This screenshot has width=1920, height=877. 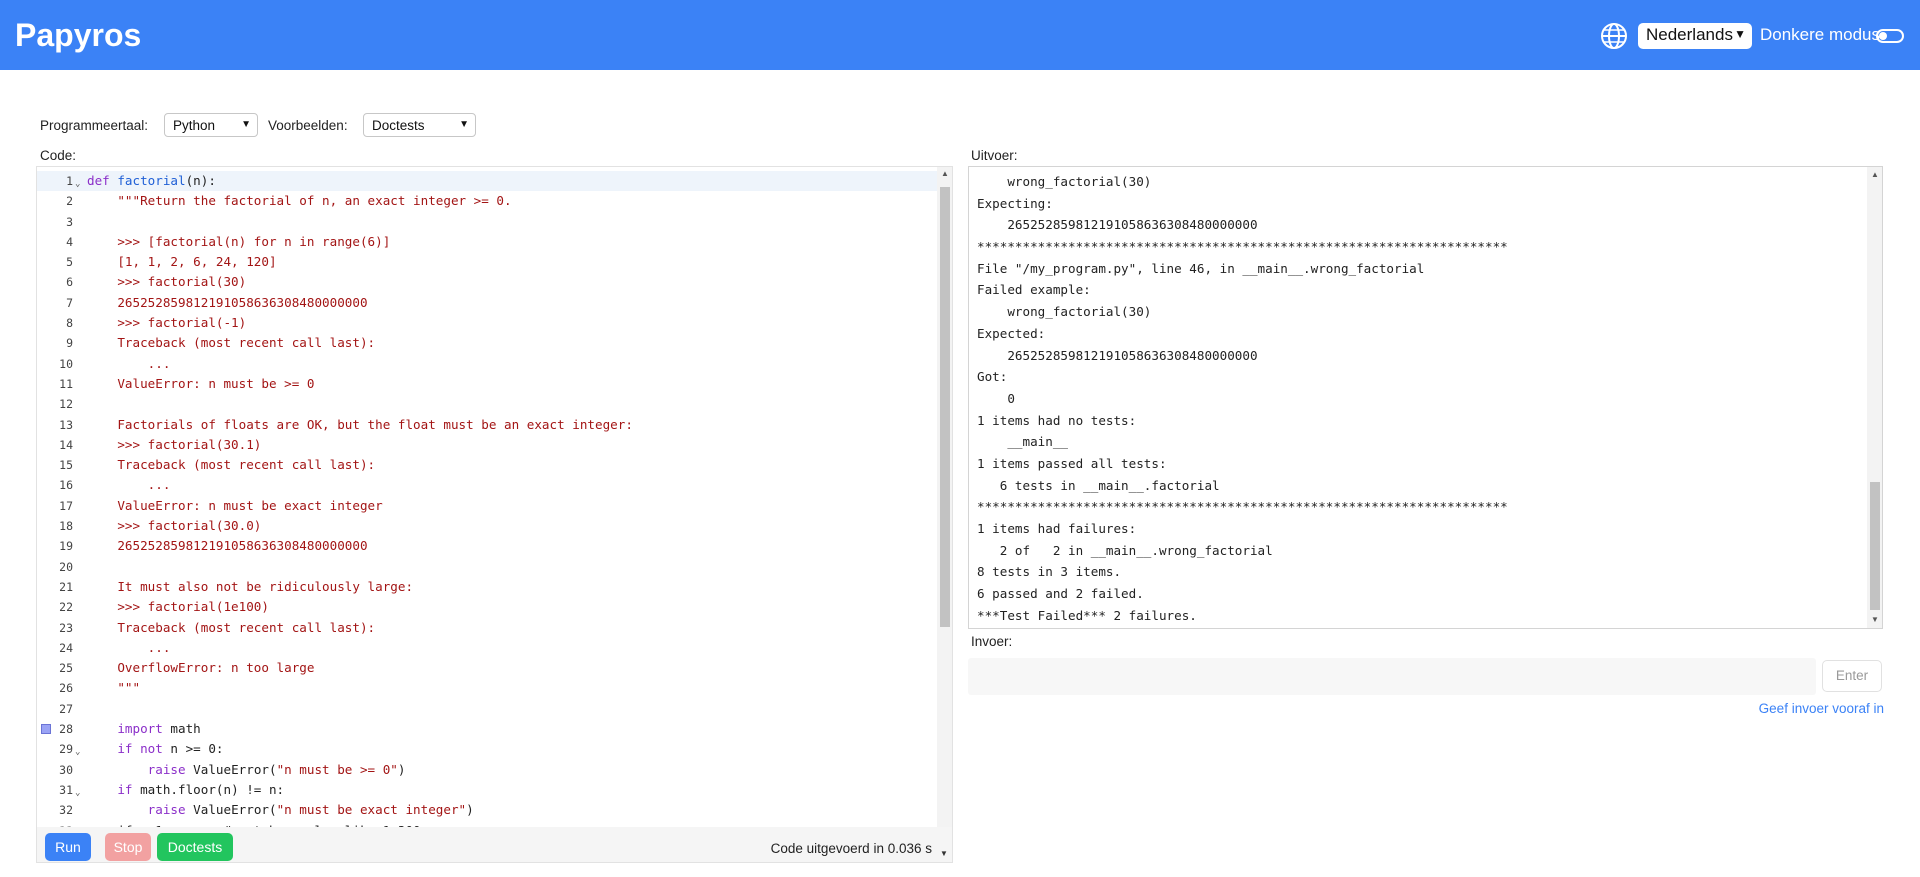 I want to click on enter-button: Enter, so click(x=1852, y=676).